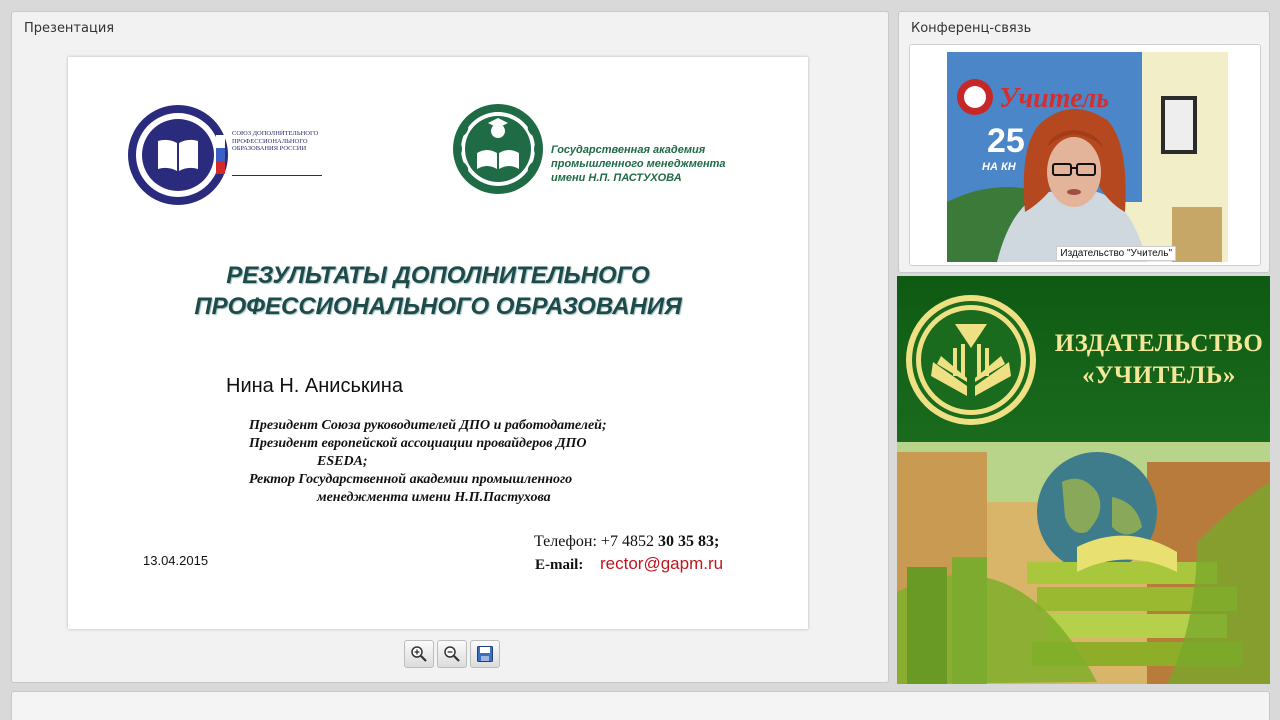 Image resolution: width=1280 pixels, height=720 pixels. I want to click on bottom-panel, so click(640, 705).